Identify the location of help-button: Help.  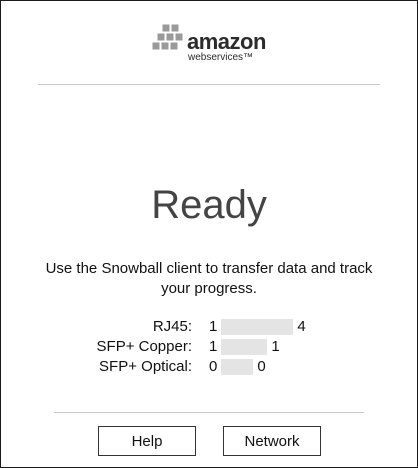
(147, 441).